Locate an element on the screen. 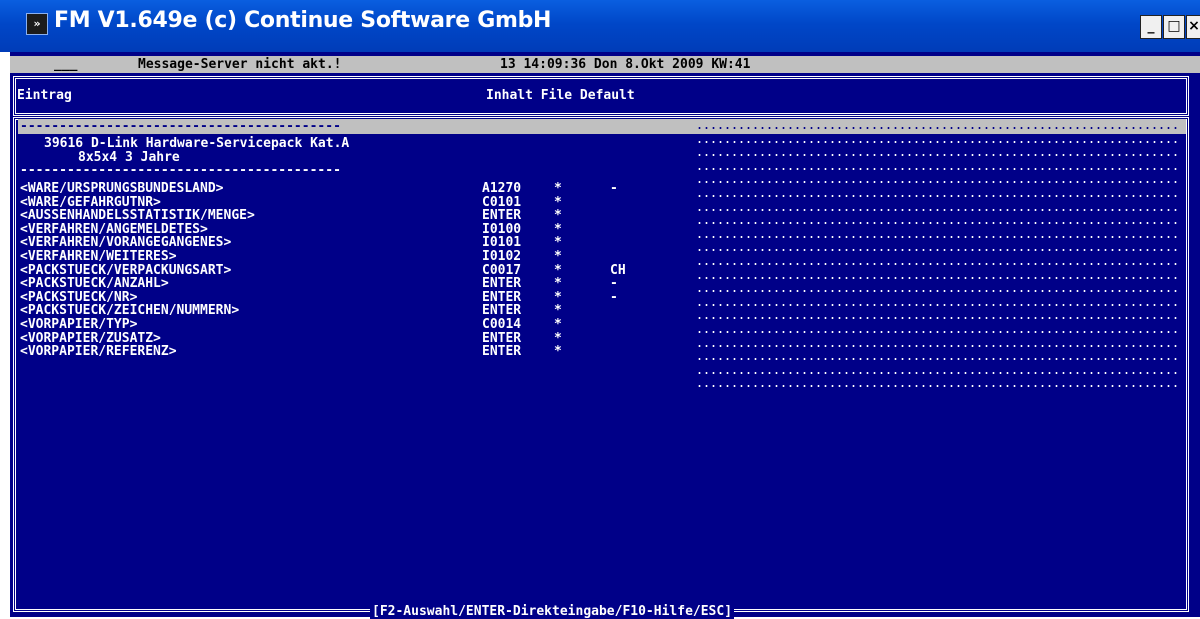  row-value: ENTER is located at coordinates (502, 352).